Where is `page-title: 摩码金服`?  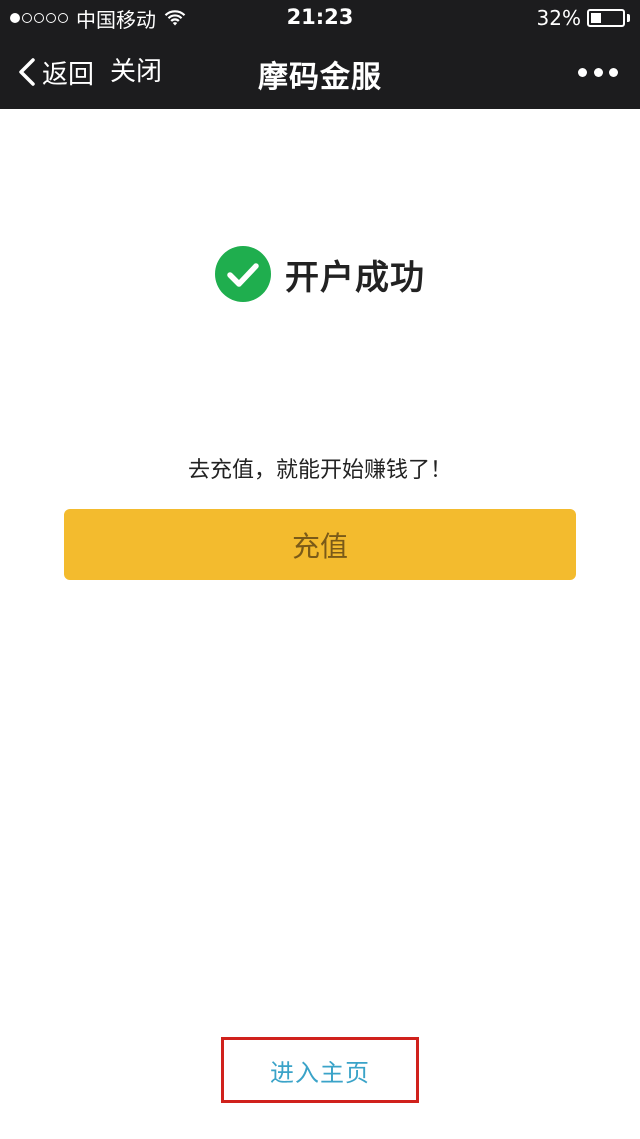
page-title: 摩码金服 is located at coordinates (320, 77).